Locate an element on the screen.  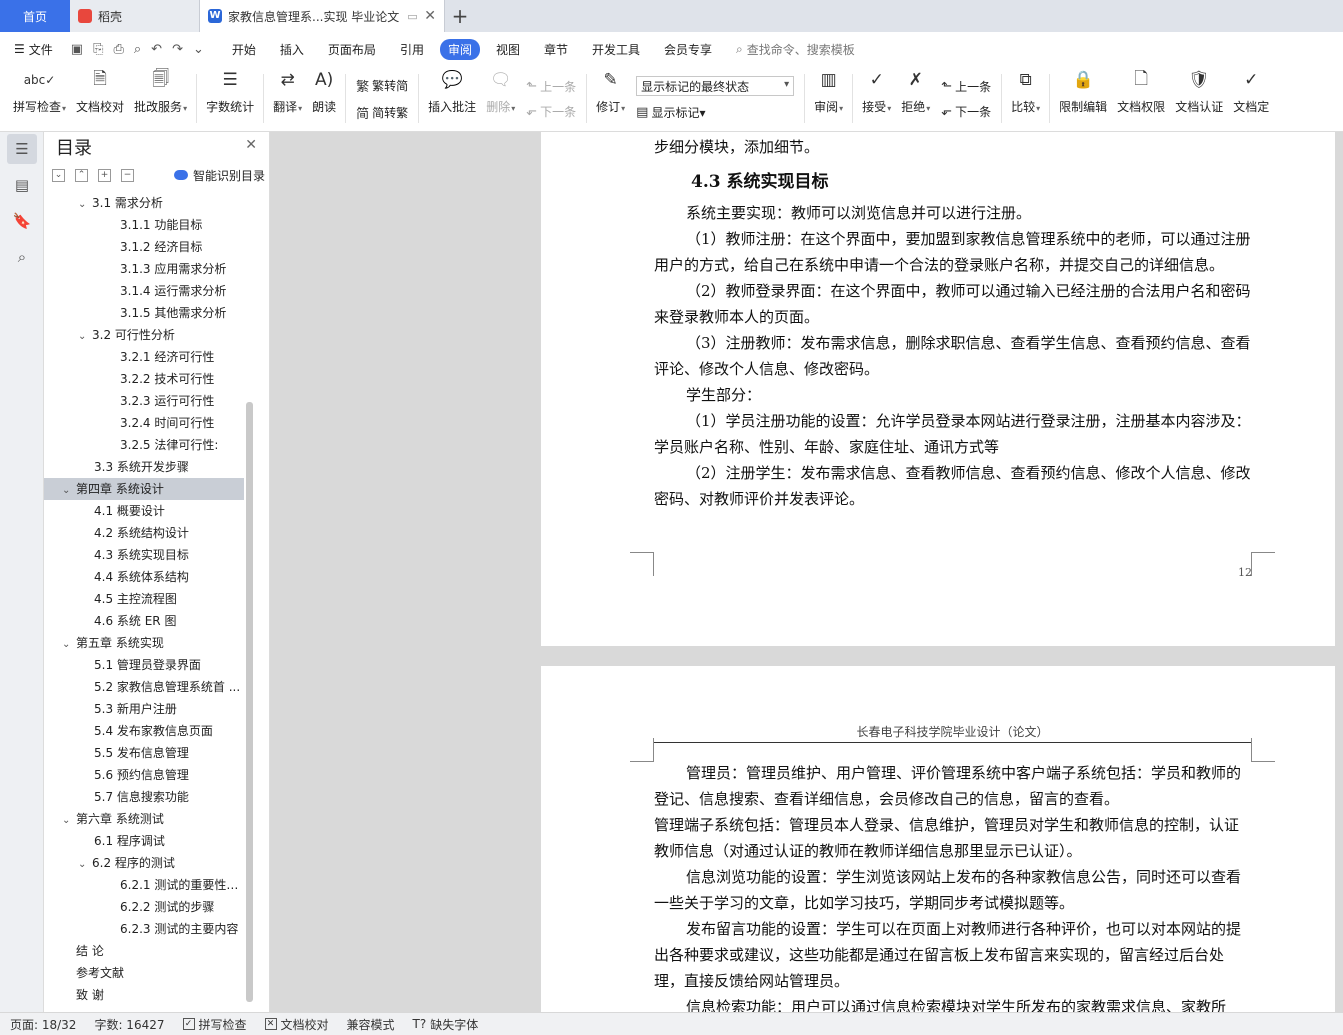
add-level-icon: + is located at coordinates (104, 175).